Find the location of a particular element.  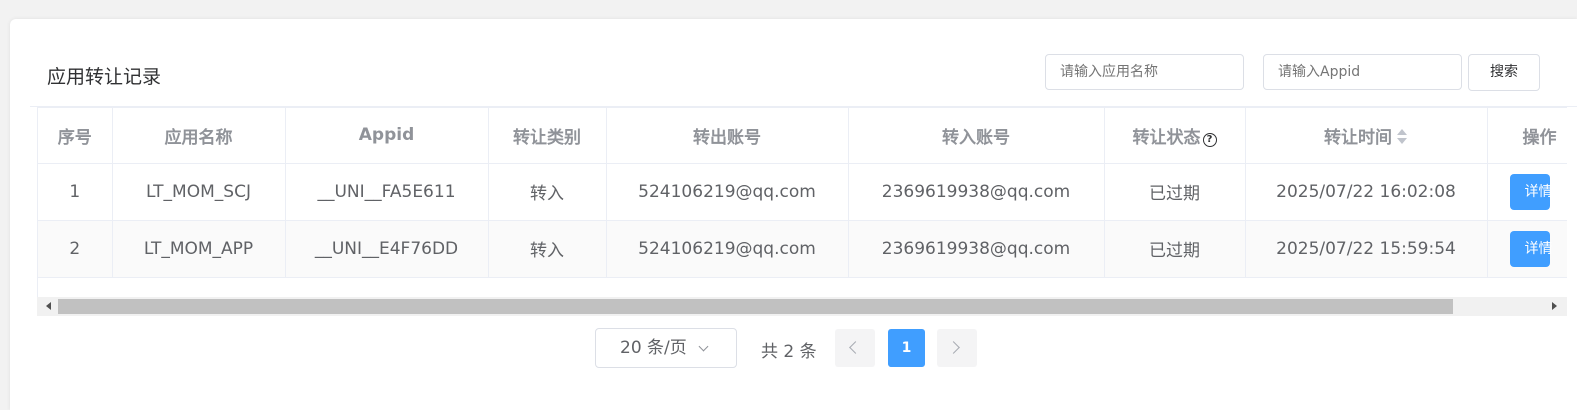

prev-page-button is located at coordinates (855, 348).